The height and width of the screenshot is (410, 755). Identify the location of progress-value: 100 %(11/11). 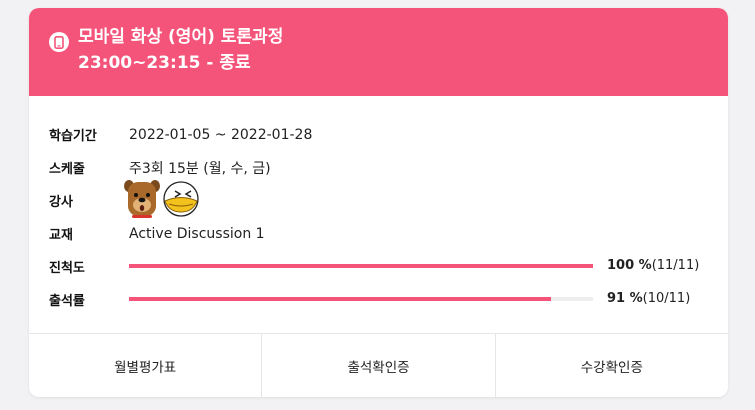
(653, 265).